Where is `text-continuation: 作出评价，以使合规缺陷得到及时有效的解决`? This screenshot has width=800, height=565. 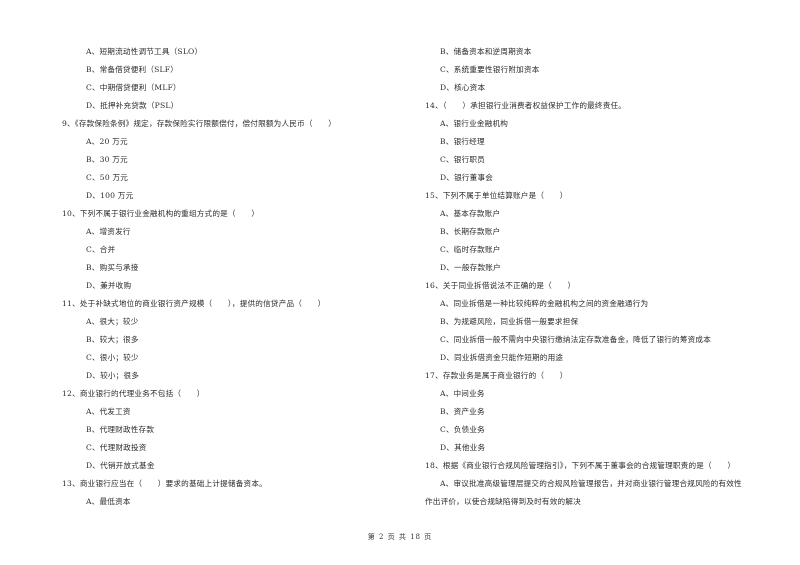 text-continuation: 作出评价，以使合规缺陷得到及时有效的解决 is located at coordinates (503, 501).